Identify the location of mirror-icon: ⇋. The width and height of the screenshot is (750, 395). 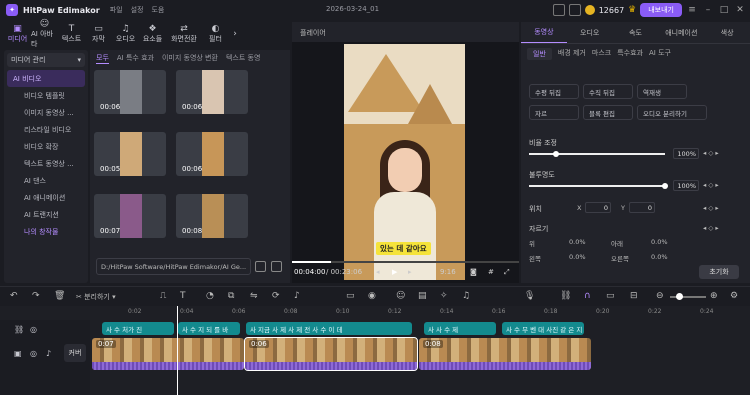
(254, 296).